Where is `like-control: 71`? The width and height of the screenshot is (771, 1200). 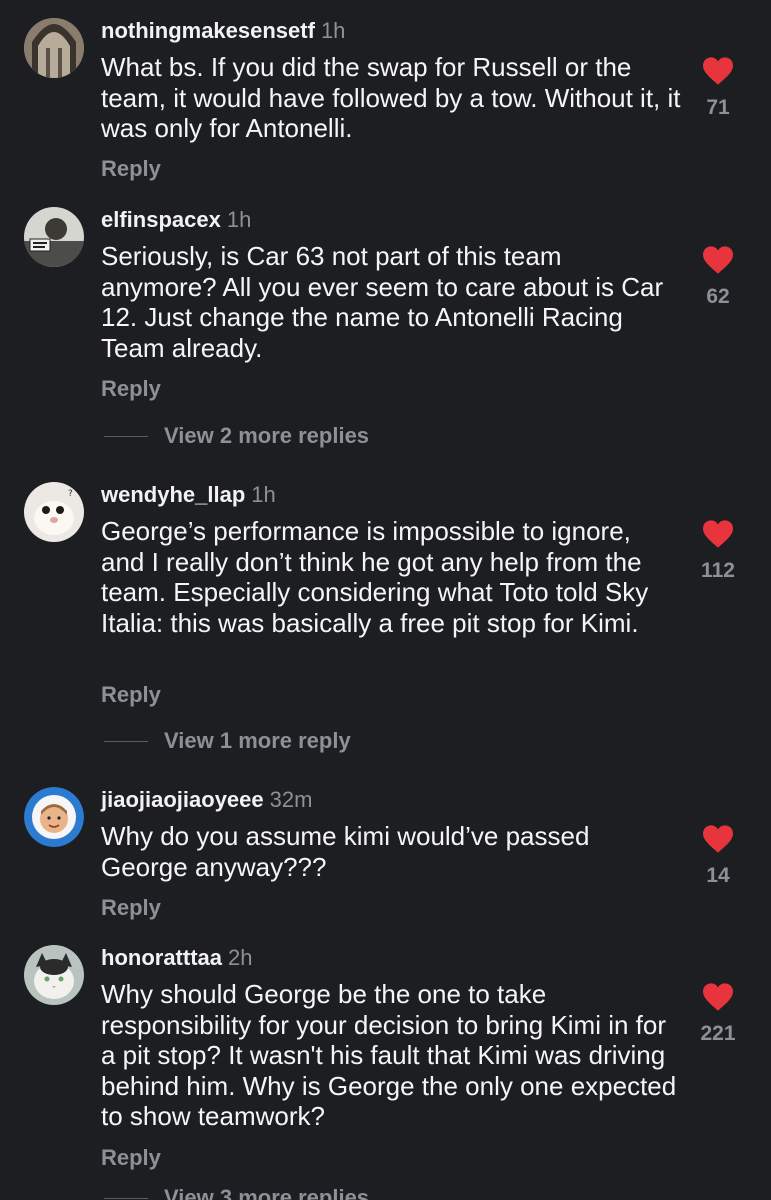
like-control: 71 is located at coordinates (718, 88).